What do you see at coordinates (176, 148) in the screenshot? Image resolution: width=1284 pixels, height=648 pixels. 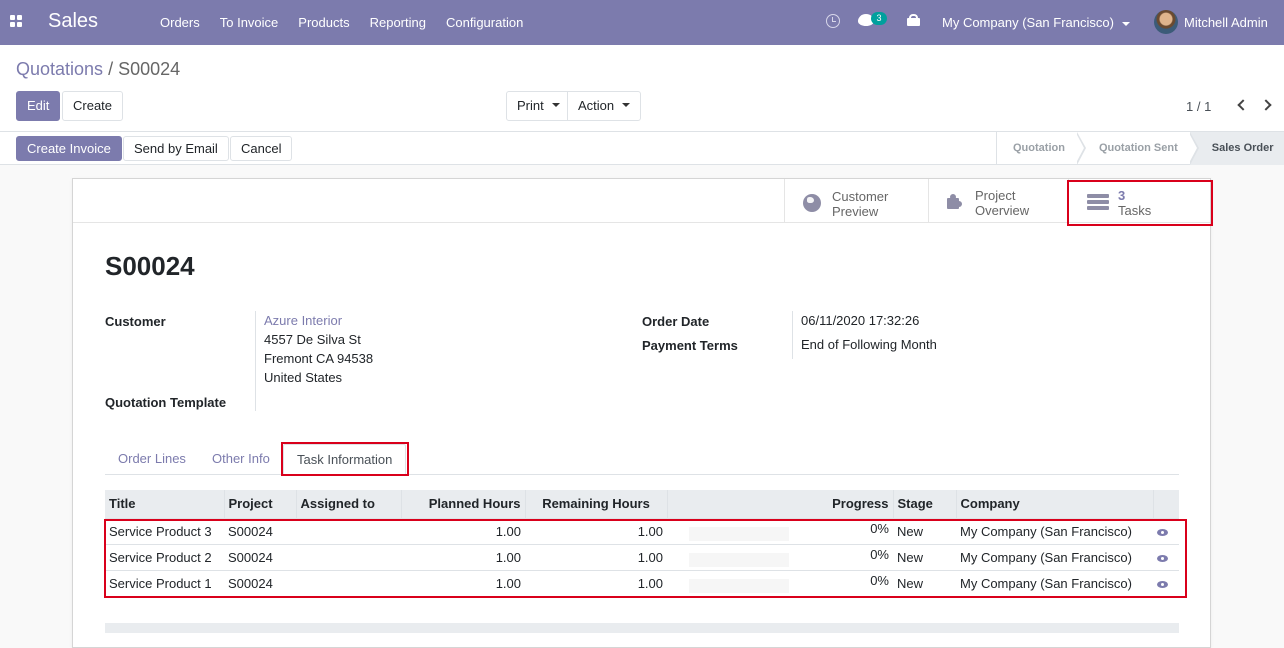 I see `send-by-email-button: Send by Email` at bounding box center [176, 148].